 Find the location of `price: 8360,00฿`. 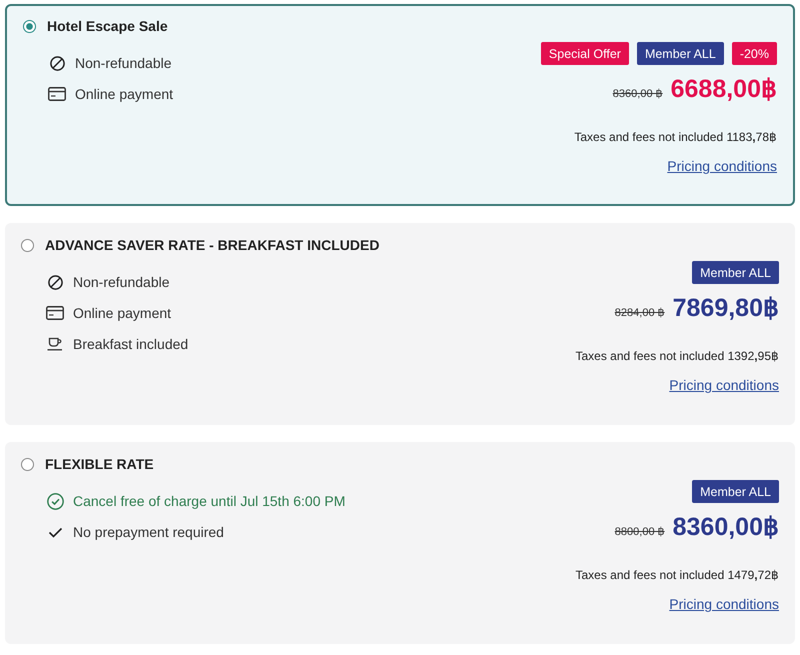

price: 8360,00฿ is located at coordinates (725, 527).